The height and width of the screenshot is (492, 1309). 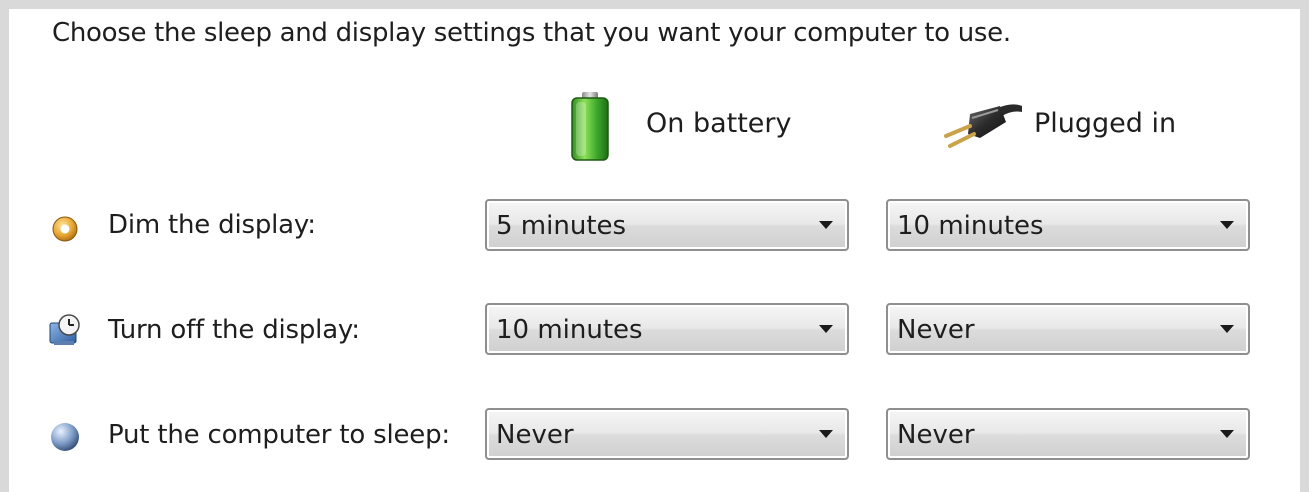 What do you see at coordinates (1068, 225) in the screenshot?
I see `dim-display-plugged-dropdown: 10 minutes` at bounding box center [1068, 225].